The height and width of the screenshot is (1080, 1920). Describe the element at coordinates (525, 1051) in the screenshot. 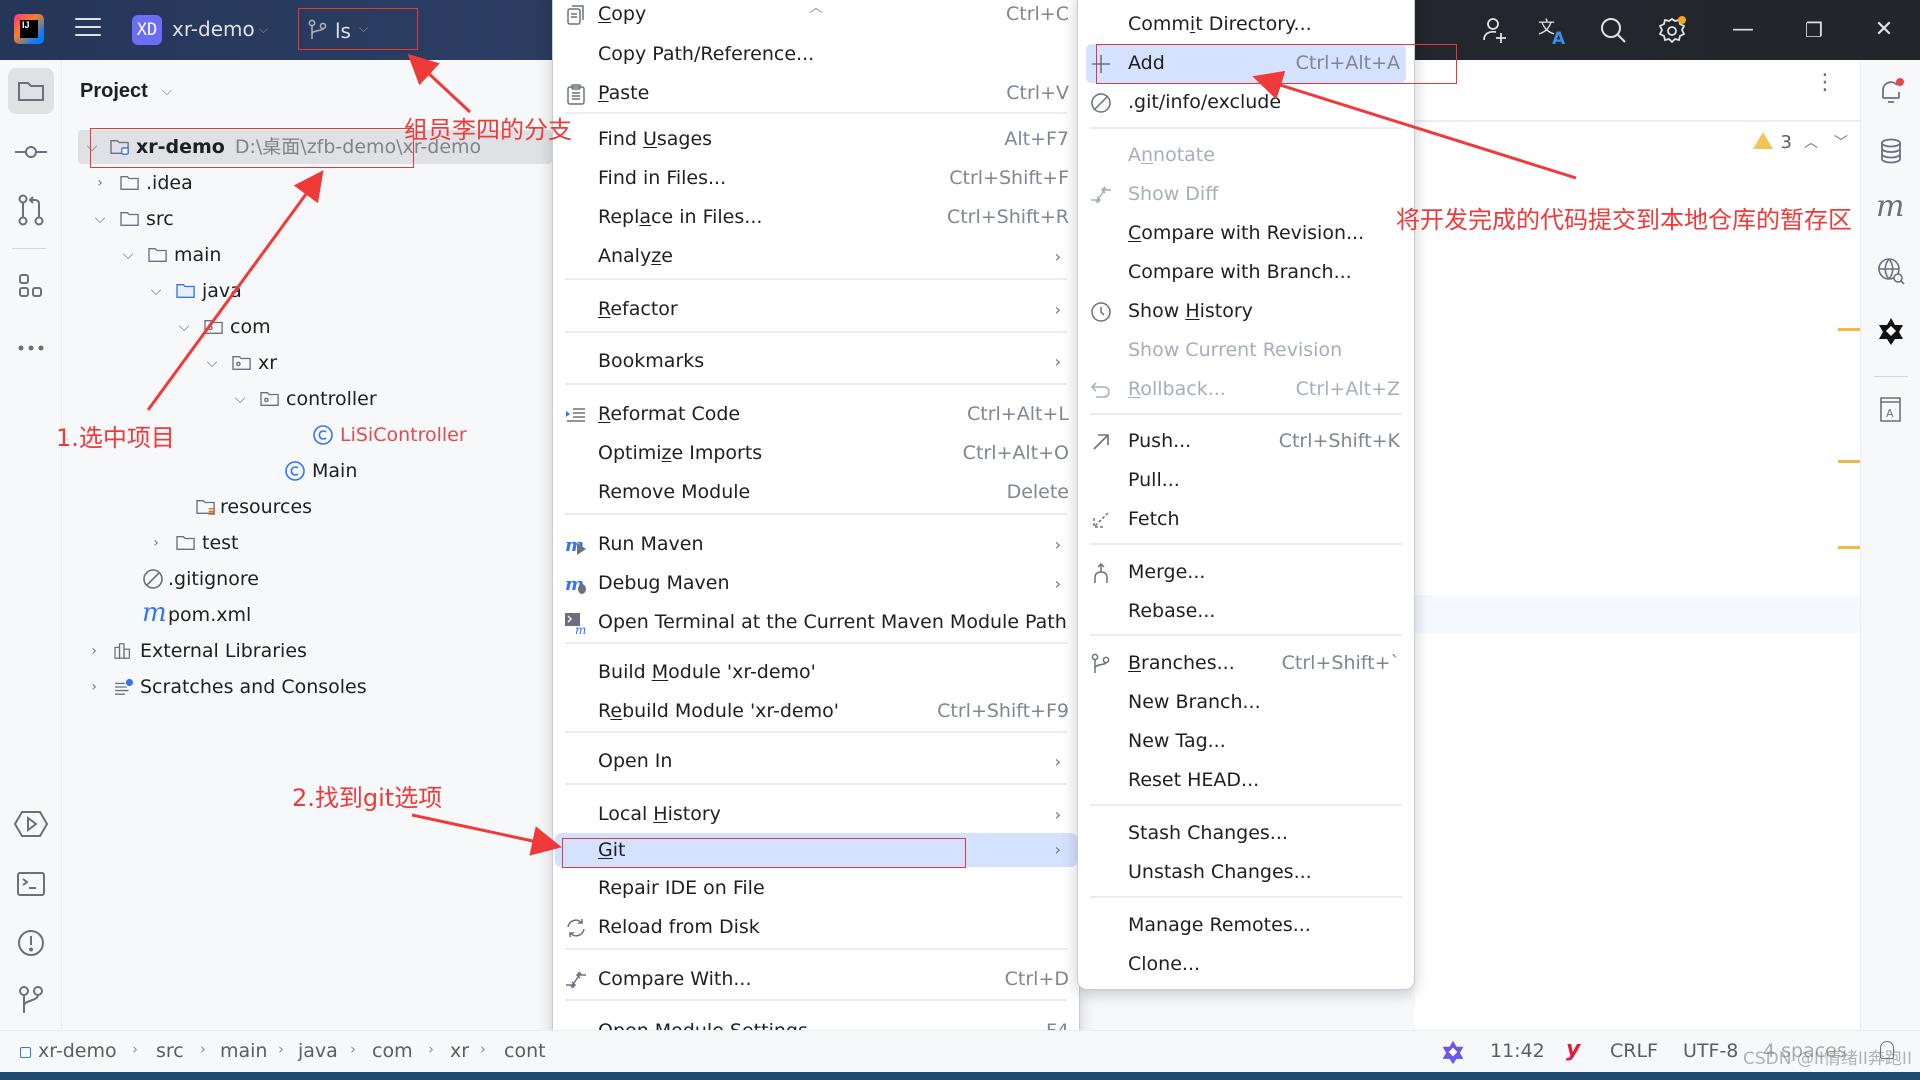

I see `breadcrumb-item: cont` at that location.